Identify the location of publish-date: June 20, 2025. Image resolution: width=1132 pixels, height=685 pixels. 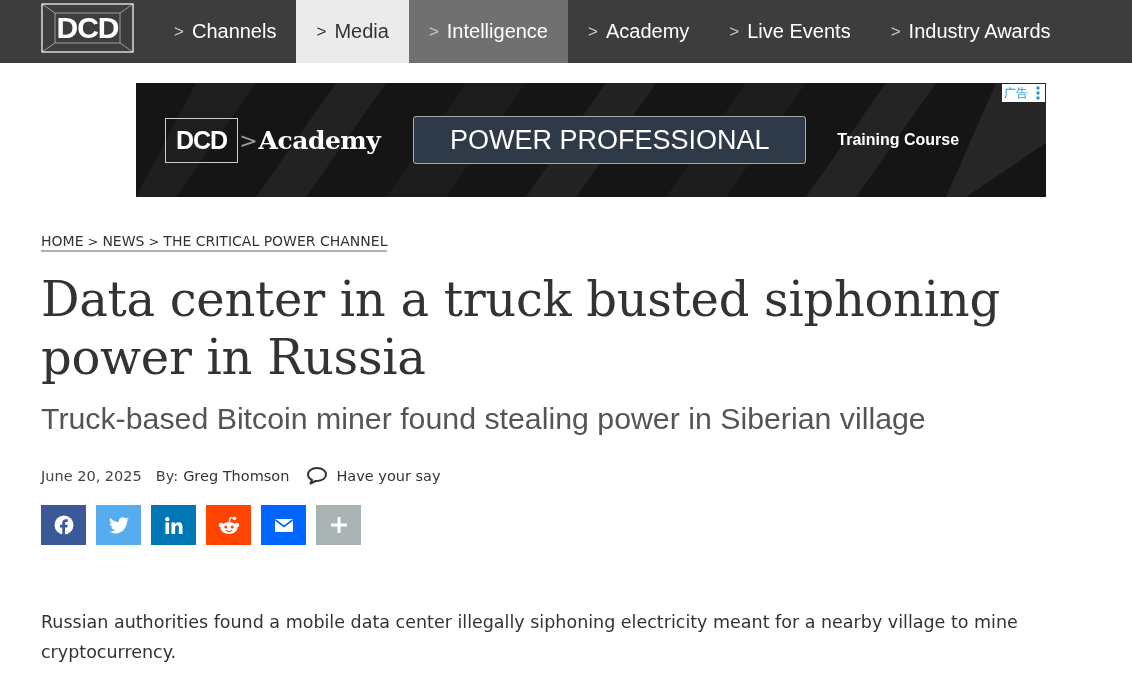
(91, 475).